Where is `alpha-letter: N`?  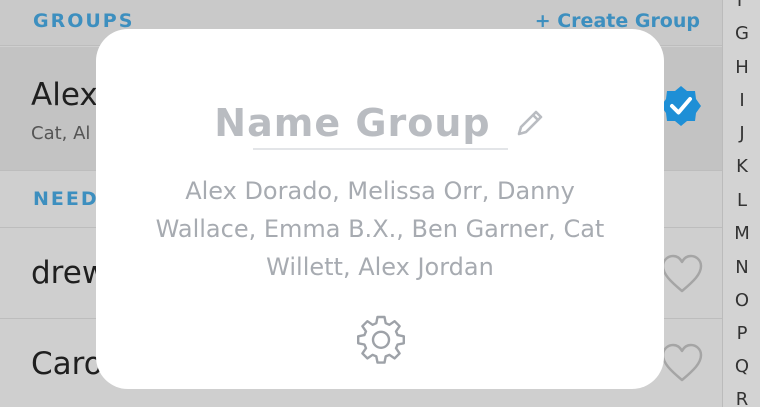 alpha-letter: N is located at coordinates (741, 267).